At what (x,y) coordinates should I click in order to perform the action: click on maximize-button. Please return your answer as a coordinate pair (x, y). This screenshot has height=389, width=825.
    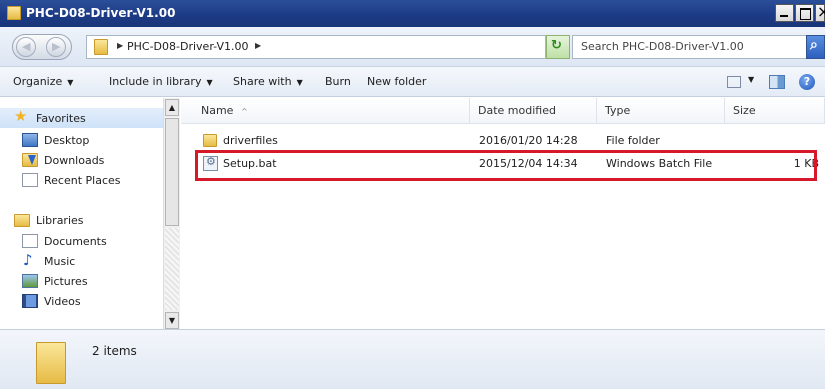
    Looking at the image, I should click on (804, 13).